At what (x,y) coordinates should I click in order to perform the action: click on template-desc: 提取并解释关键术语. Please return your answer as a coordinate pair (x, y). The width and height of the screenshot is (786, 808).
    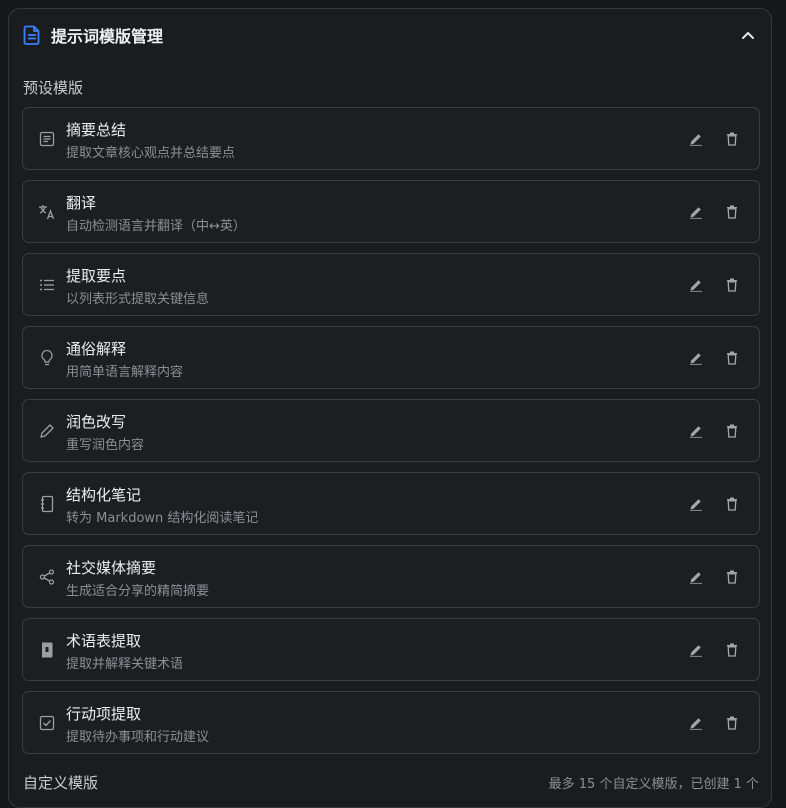
    Looking at the image, I should click on (125, 664).